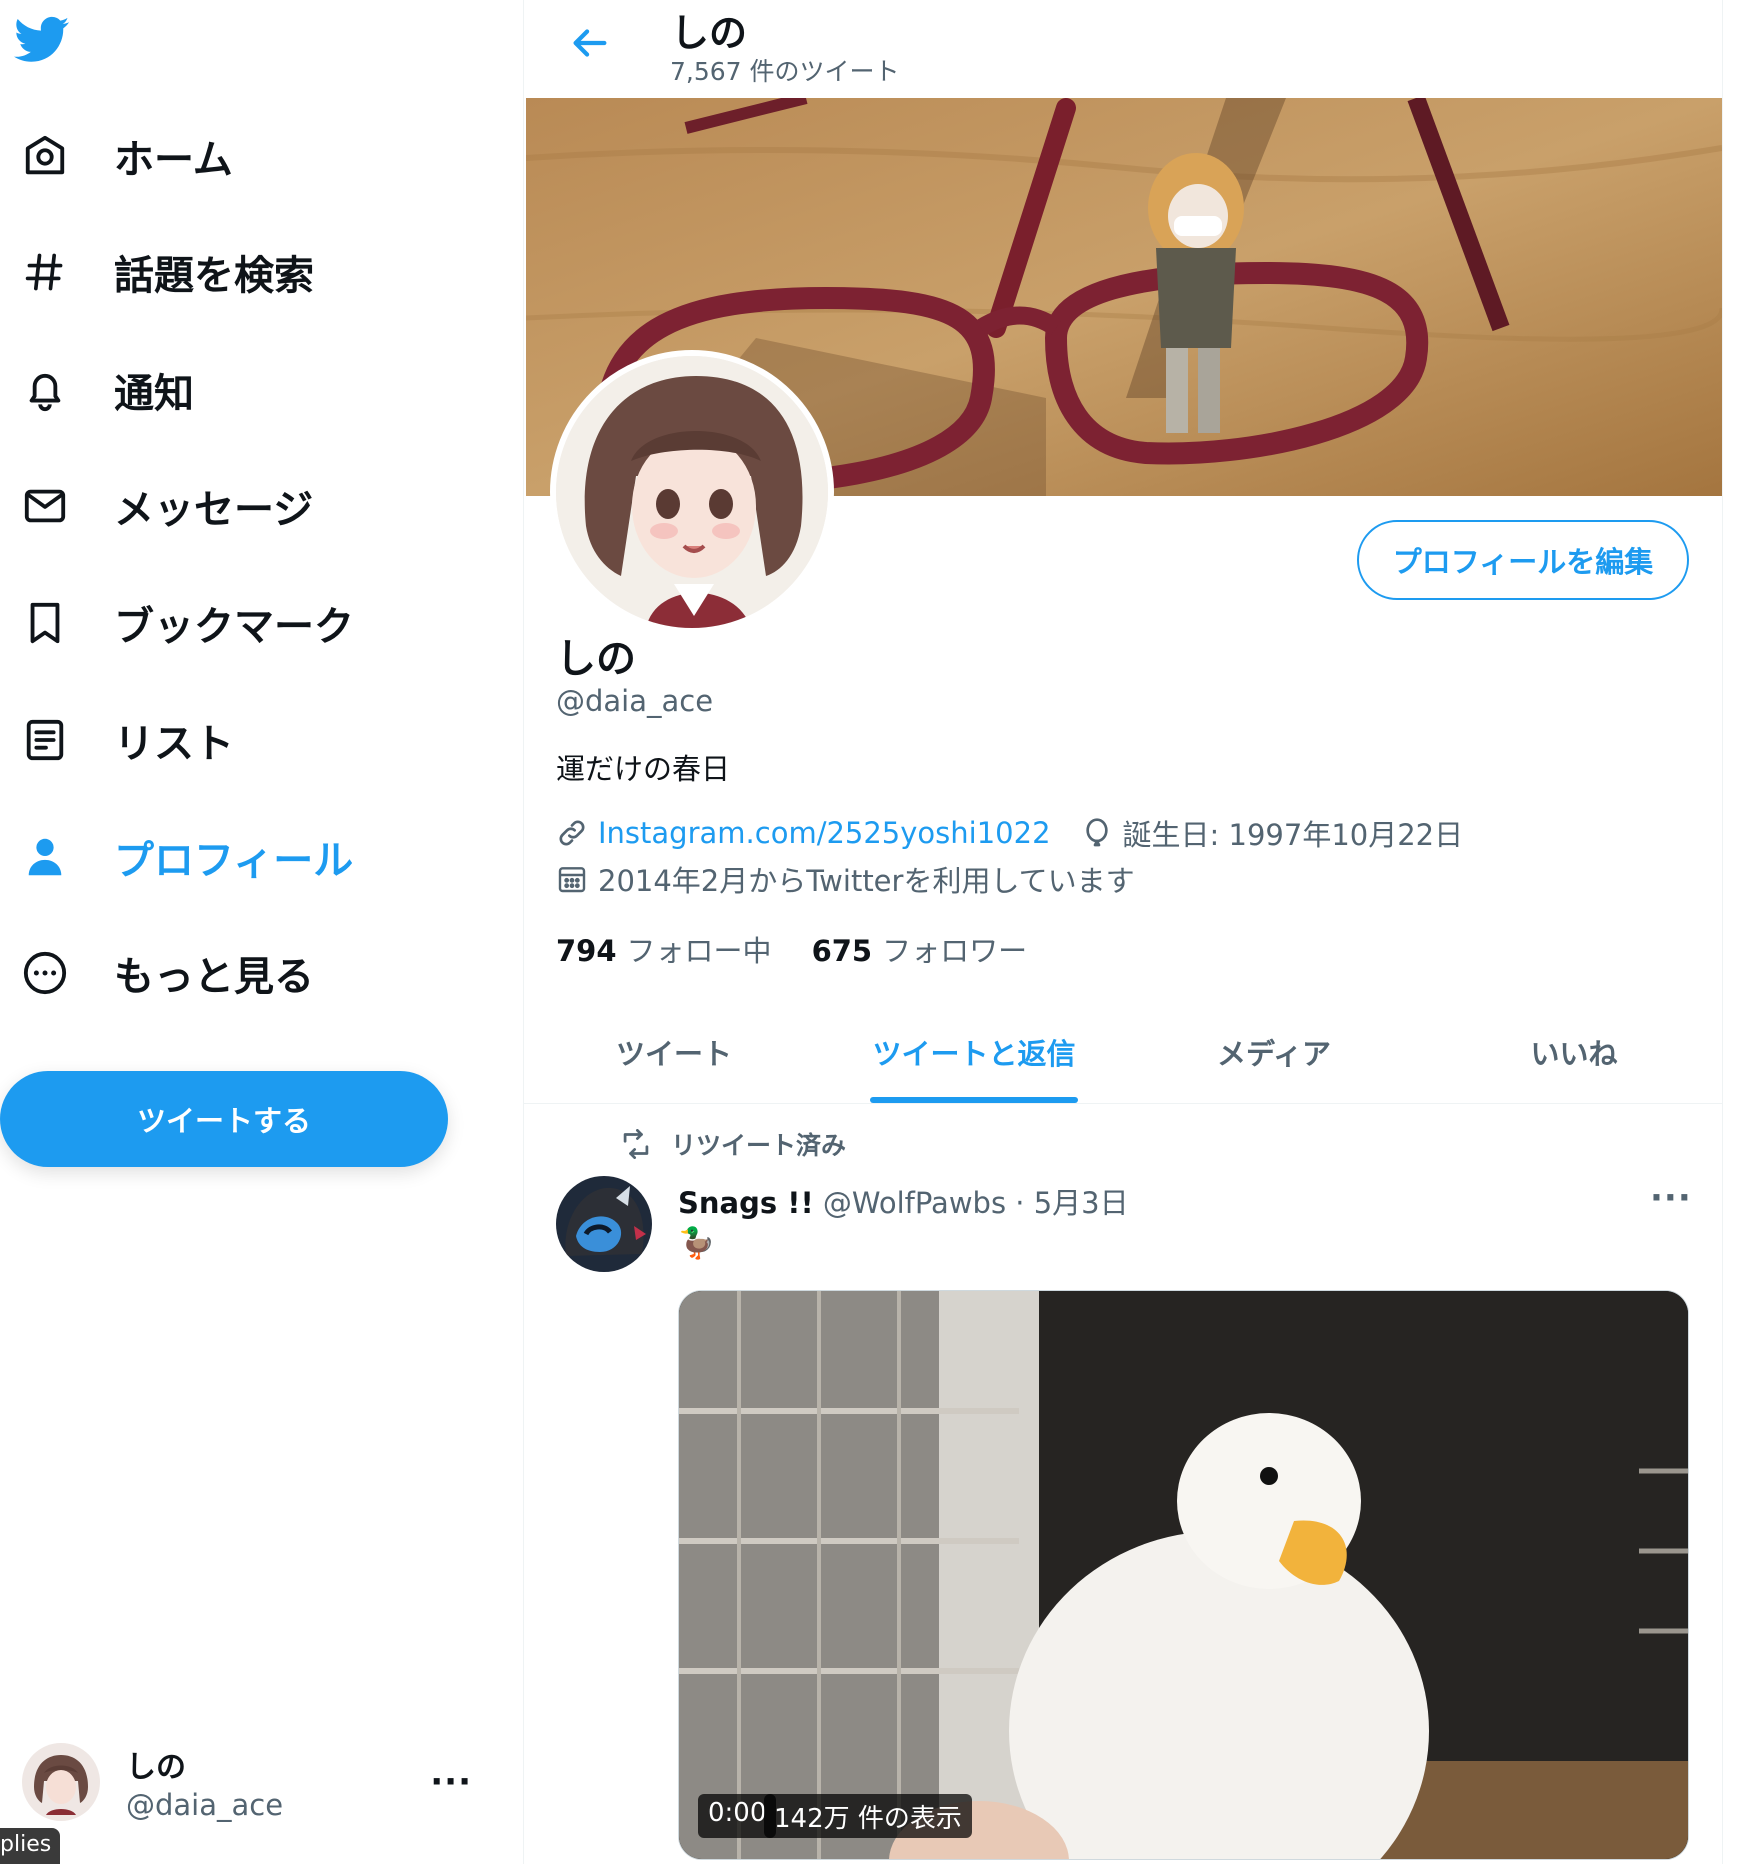 The width and height of the screenshot is (1740, 1864). I want to click on tweet-date: 5月3日, so click(1081, 1203).